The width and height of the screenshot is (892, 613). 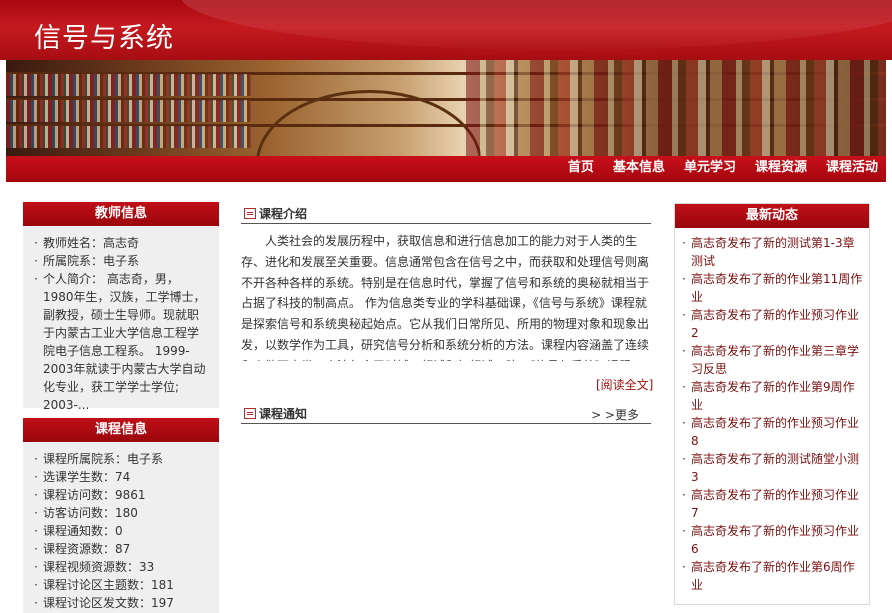 What do you see at coordinates (772, 576) in the screenshot?
I see `news-item: 高志奇发布了新的作业第6周作业` at bounding box center [772, 576].